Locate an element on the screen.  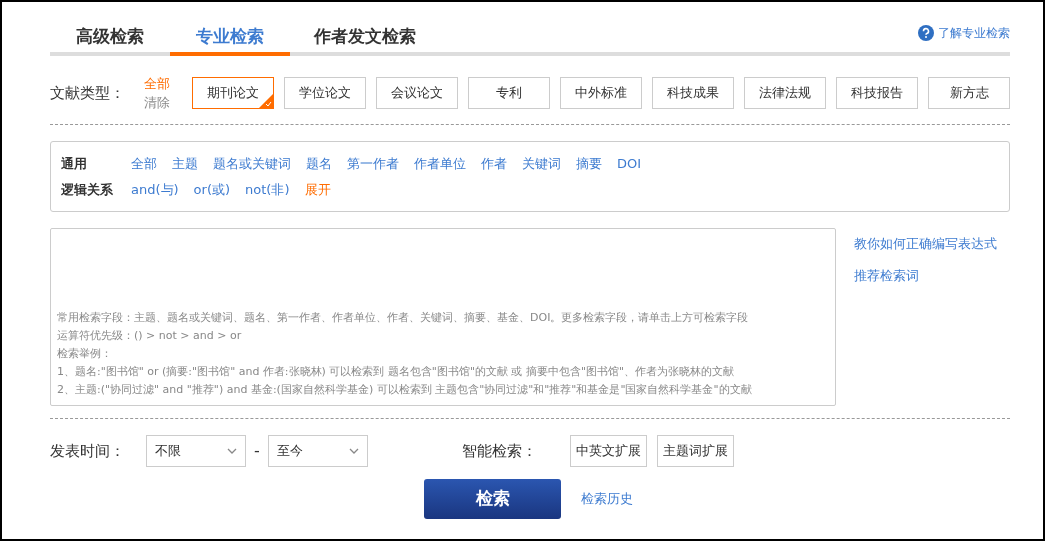
search-button: 检索 is located at coordinates (492, 499).